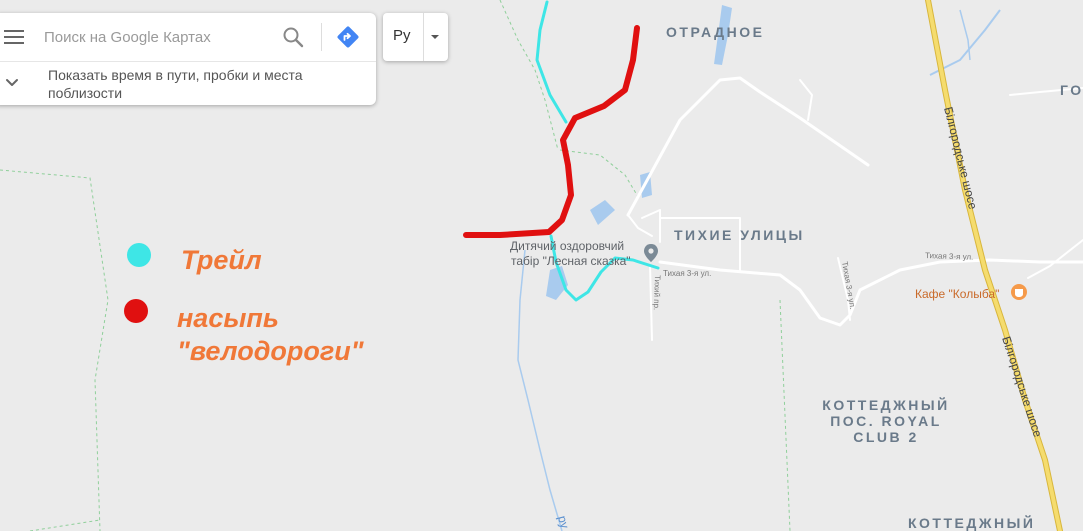 The image size is (1083, 531). What do you see at coordinates (423, 37) in the screenshot?
I see `language-divider` at bounding box center [423, 37].